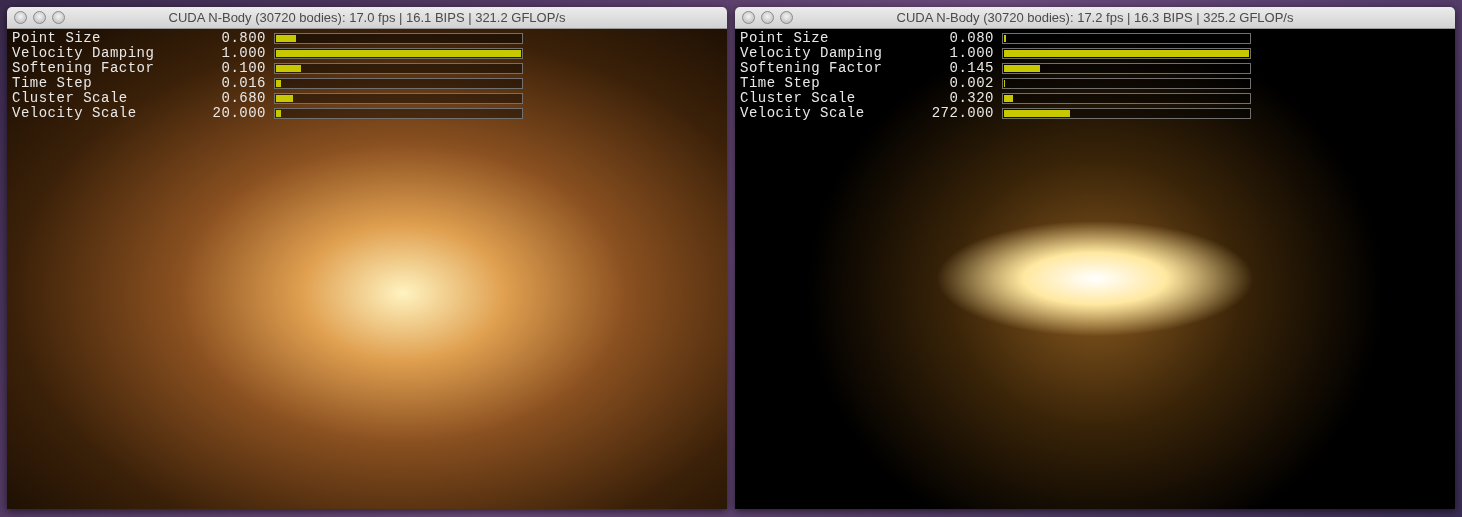 The width and height of the screenshot is (1462, 517). What do you see at coordinates (971, 98) in the screenshot?
I see `parameter-value: 0.320` at bounding box center [971, 98].